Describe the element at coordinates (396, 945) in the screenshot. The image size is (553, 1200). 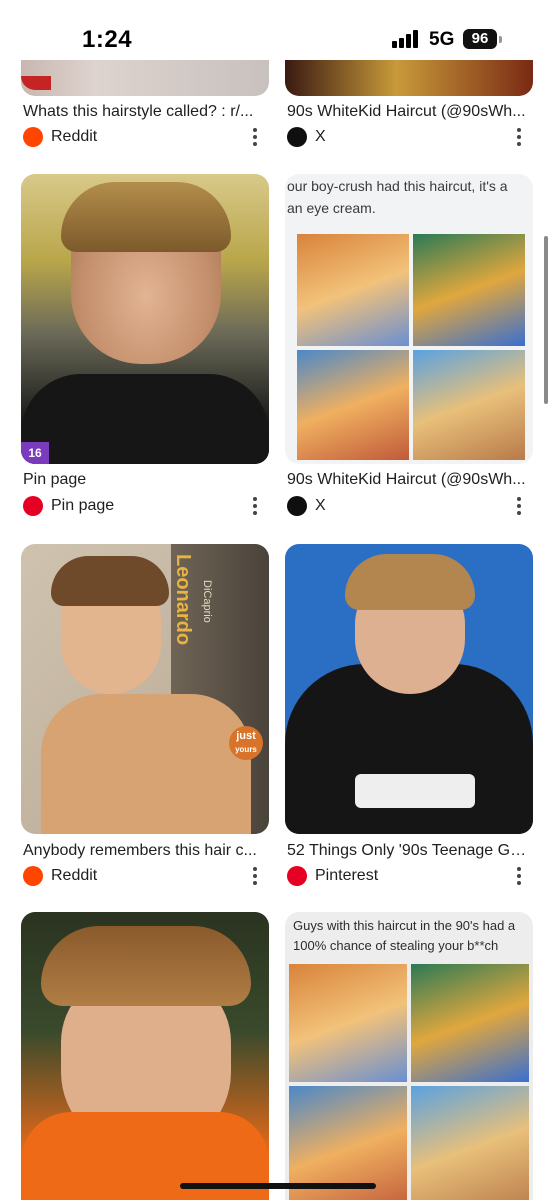
I see `image-caption-line: 100% chance of stealing your b**ch` at that location.